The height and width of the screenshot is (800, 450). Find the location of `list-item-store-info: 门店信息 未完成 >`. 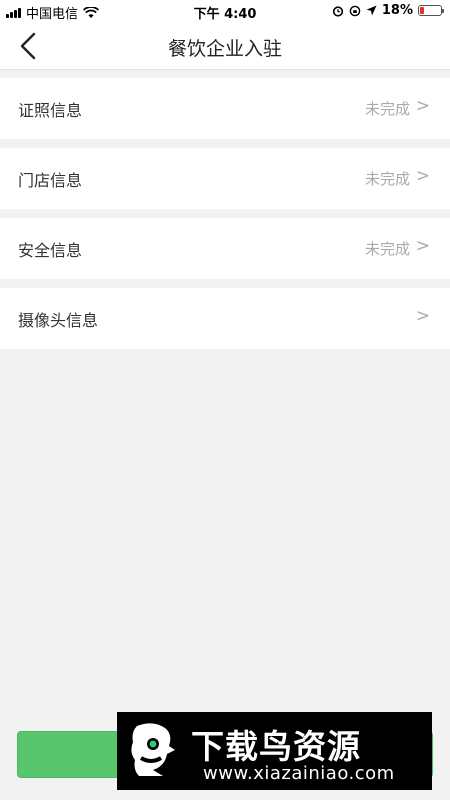

list-item-store-info: 门店信息 未完成 > is located at coordinates (225, 178).